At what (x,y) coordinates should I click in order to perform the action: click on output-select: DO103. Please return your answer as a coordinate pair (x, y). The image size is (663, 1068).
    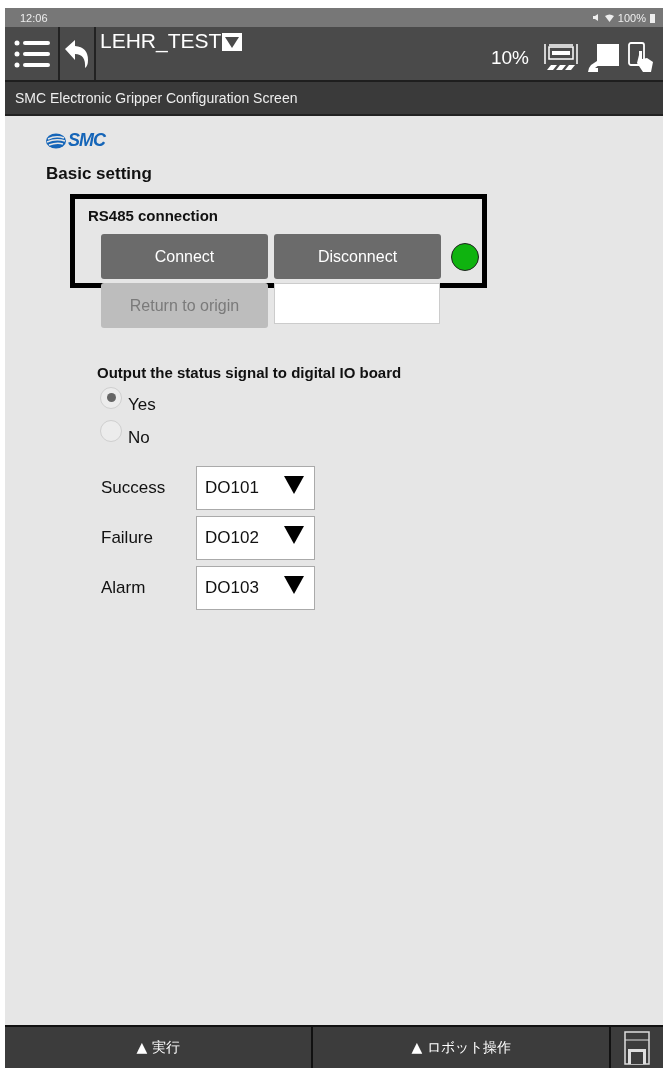
    Looking at the image, I should click on (255, 588).